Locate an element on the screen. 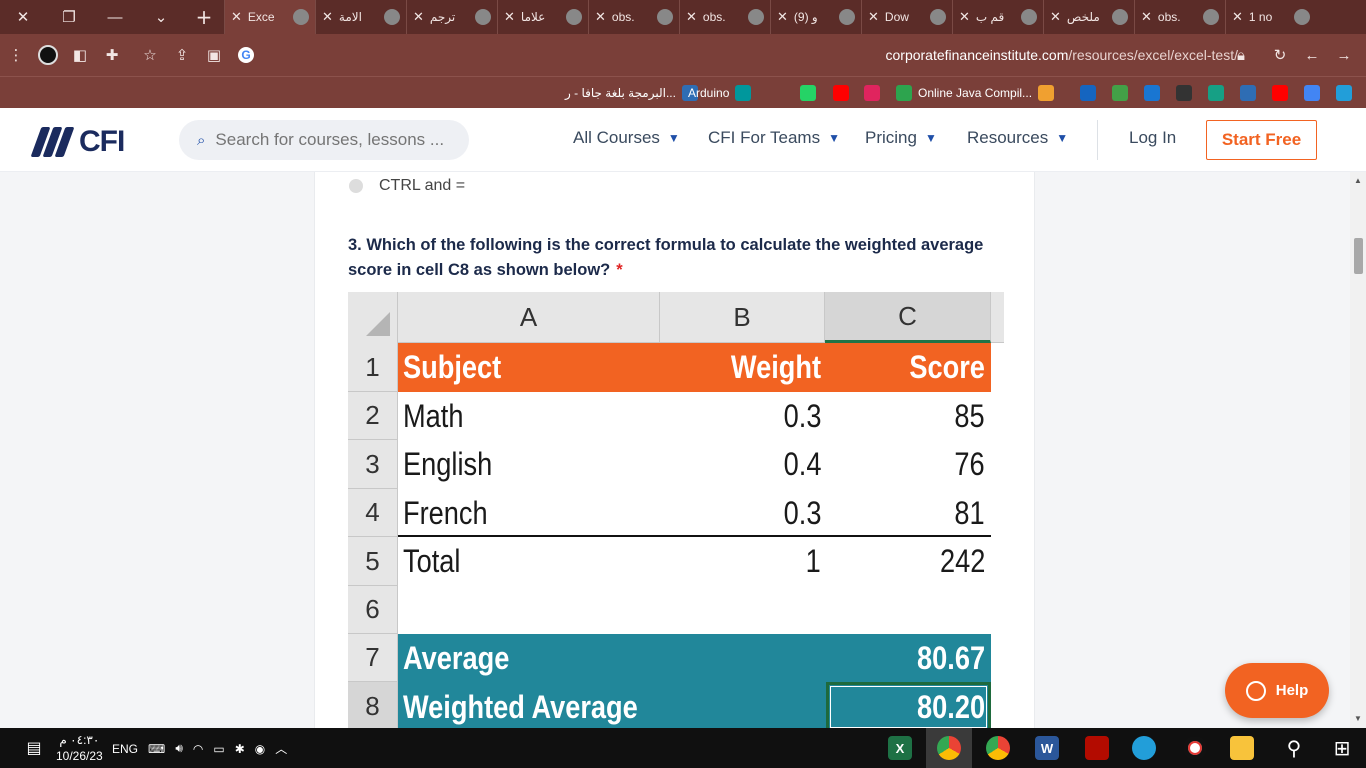  browser-tab: ✕ Dow is located at coordinates (906, 17).